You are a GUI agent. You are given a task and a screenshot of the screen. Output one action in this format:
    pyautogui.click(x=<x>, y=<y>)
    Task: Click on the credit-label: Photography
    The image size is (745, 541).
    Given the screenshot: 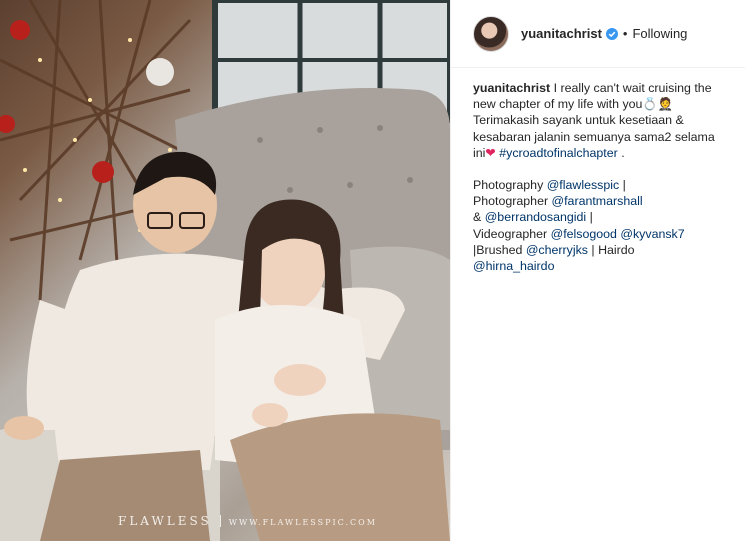 What is the action you would take?
    pyautogui.click(x=510, y=185)
    